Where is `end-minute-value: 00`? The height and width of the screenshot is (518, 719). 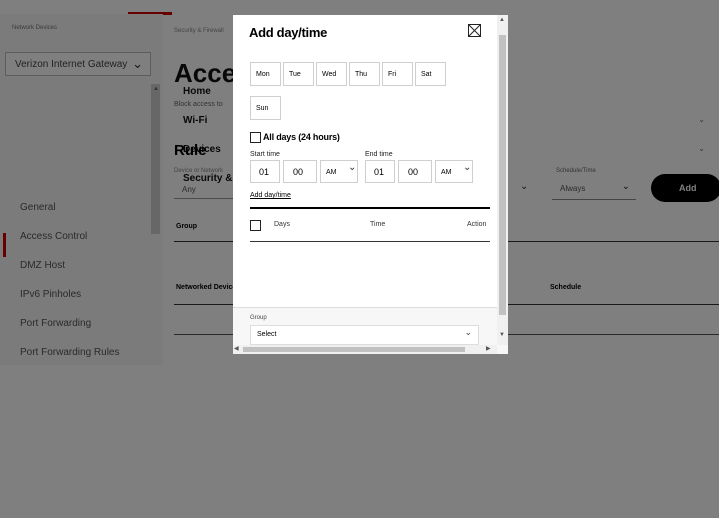
end-minute-value: 00 is located at coordinates (413, 172).